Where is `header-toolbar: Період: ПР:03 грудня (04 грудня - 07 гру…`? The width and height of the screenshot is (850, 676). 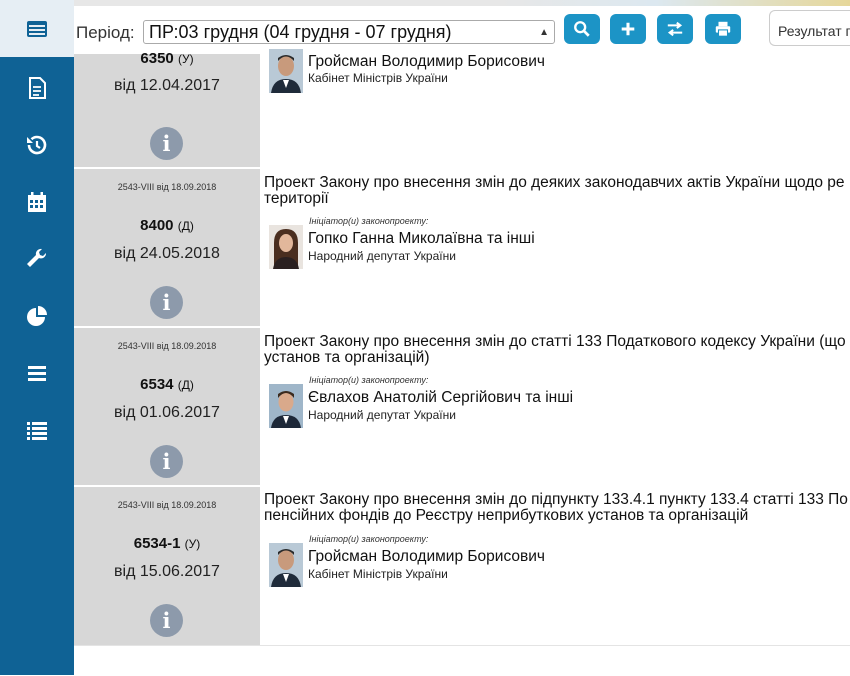
header-toolbar: Період: ПР:03 грудня (04 грудня - 07 гру… is located at coordinates (462, 30).